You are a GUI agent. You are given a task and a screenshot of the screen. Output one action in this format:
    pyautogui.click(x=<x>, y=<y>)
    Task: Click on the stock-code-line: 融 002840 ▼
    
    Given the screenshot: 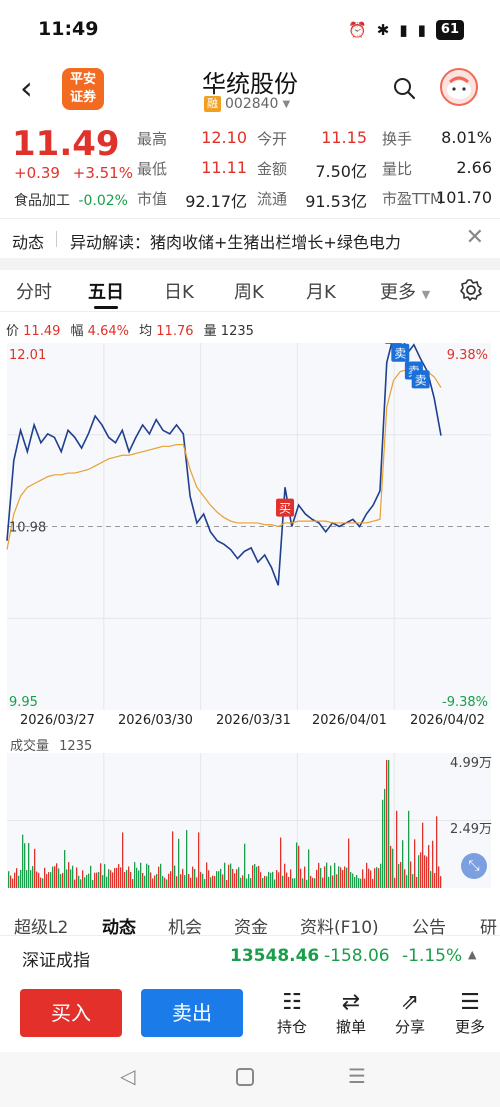 What is the action you would take?
    pyautogui.click(x=247, y=104)
    